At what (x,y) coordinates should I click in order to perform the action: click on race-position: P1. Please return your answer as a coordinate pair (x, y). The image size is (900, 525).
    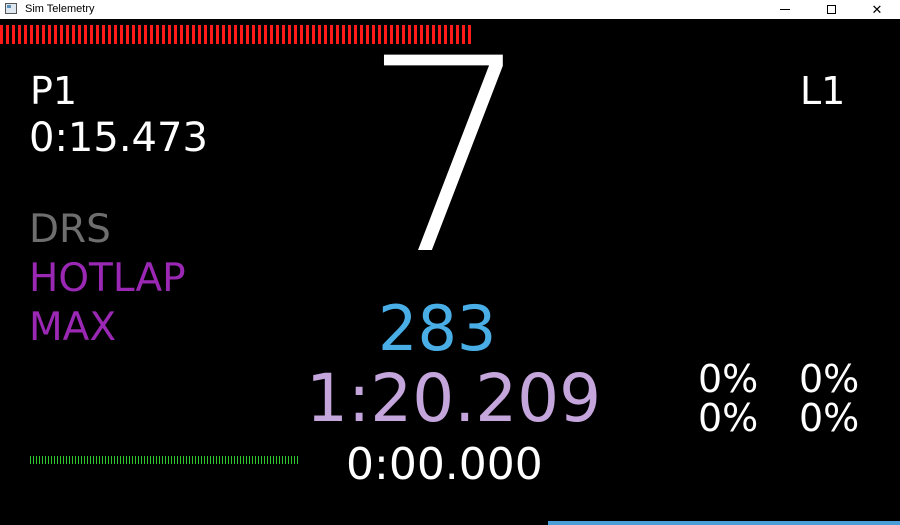
    Looking at the image, I should click on (54, 91).